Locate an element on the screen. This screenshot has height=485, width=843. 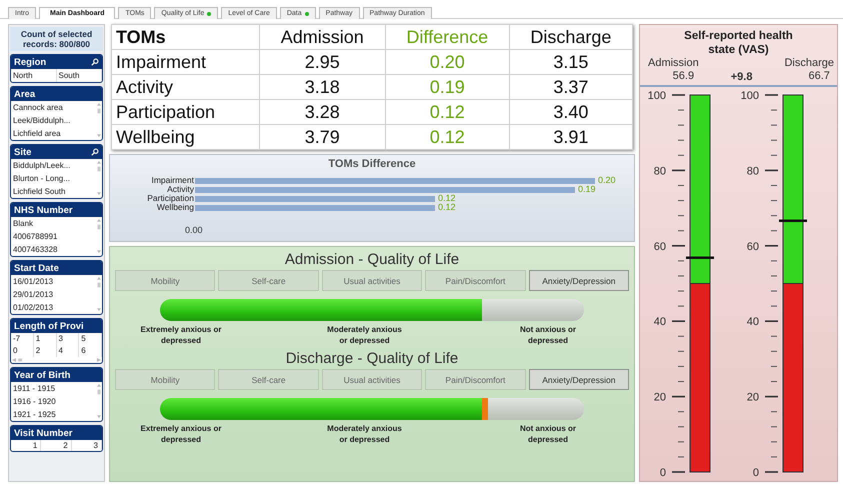
chart-title: TOMs Difference is located at coordinates (372, 164).